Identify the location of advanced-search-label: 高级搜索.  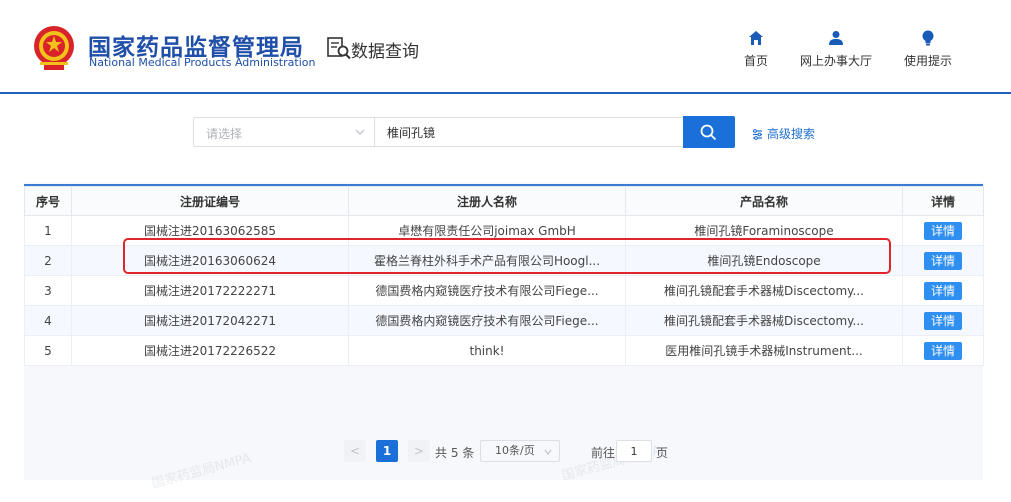
(791, 134).